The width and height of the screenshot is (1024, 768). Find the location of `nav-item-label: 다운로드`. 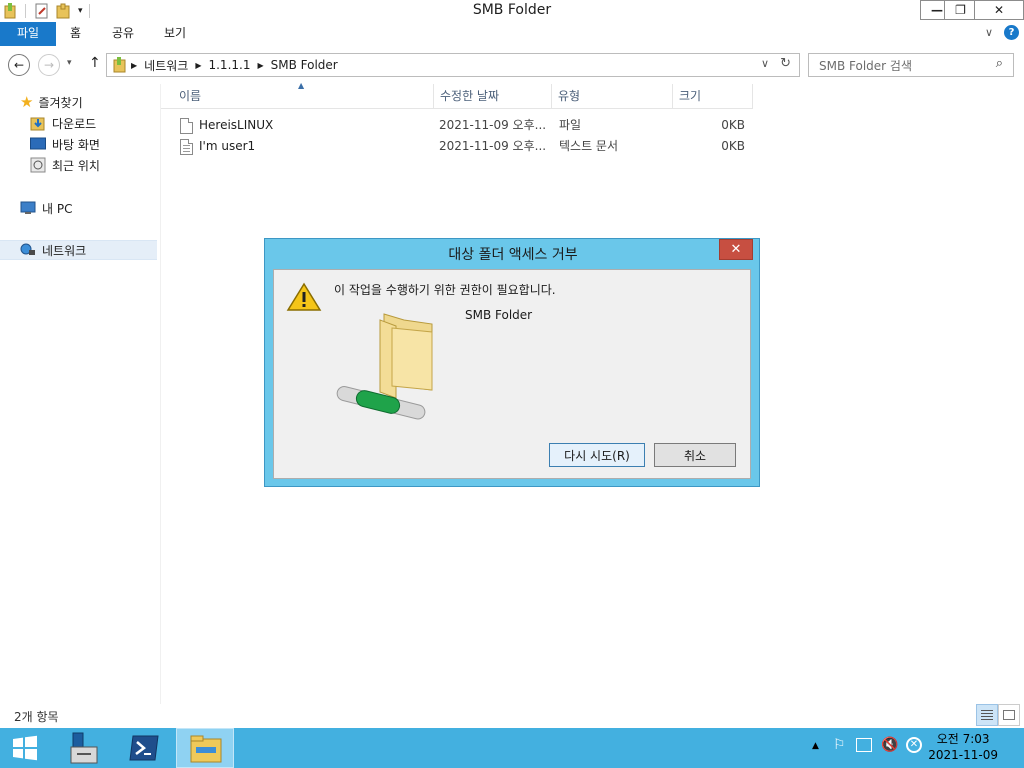

nav-item-label: 다운로드 is located at coordinates (74, 123).